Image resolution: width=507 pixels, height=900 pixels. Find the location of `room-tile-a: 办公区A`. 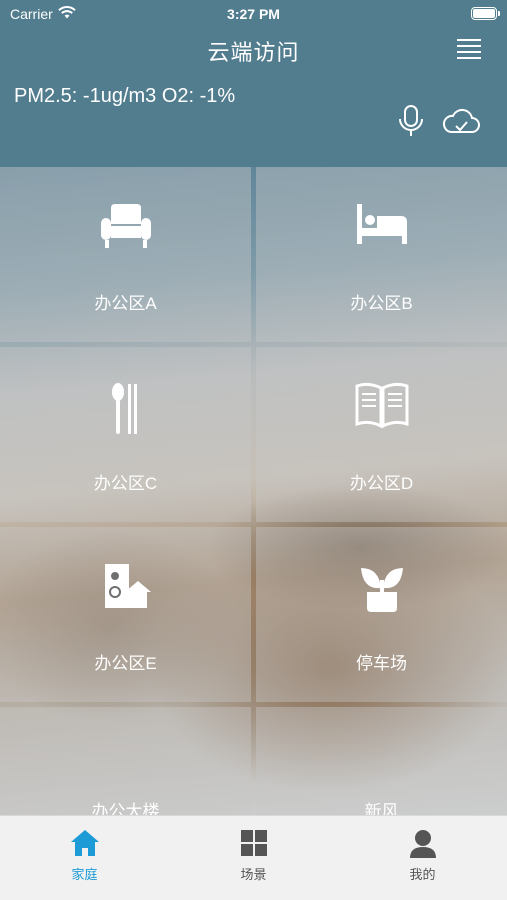

room-tile-a: 办公区A is located at coordinates (125, 254).